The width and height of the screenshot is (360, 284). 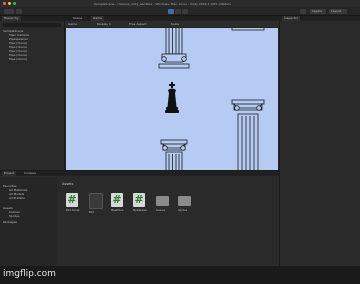 I want to click on main-toolbar: Layers Layout, so click(x=180, y=11).